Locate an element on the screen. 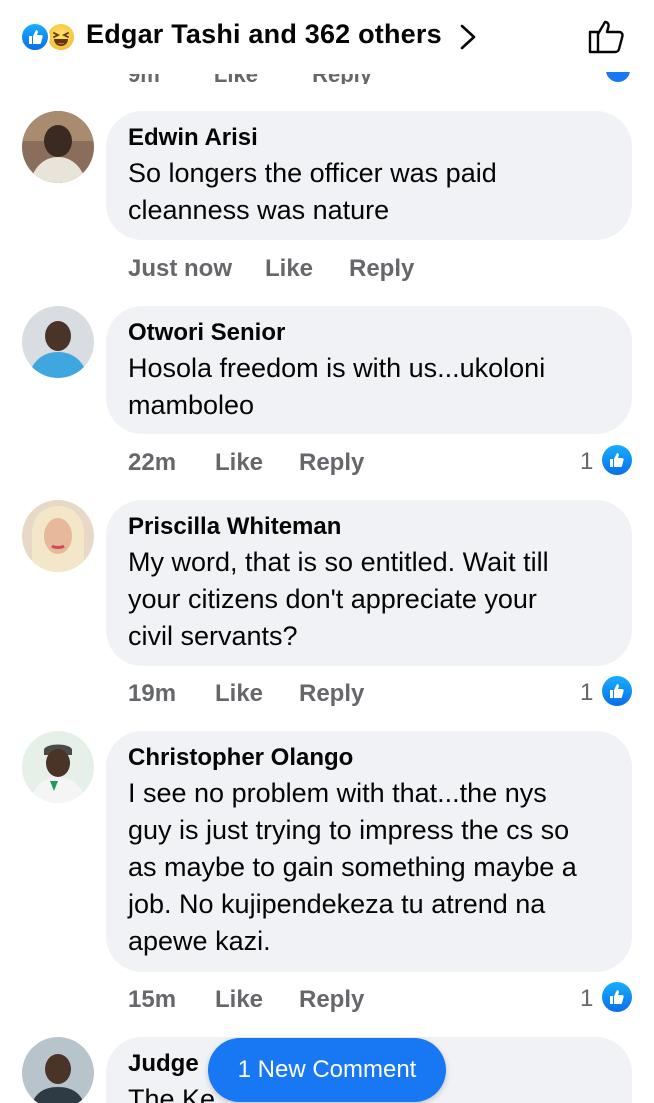 This screenshot has height=1103, width=654. new-comment-button: 1 New Comment is located at coordinates (327, 1070).